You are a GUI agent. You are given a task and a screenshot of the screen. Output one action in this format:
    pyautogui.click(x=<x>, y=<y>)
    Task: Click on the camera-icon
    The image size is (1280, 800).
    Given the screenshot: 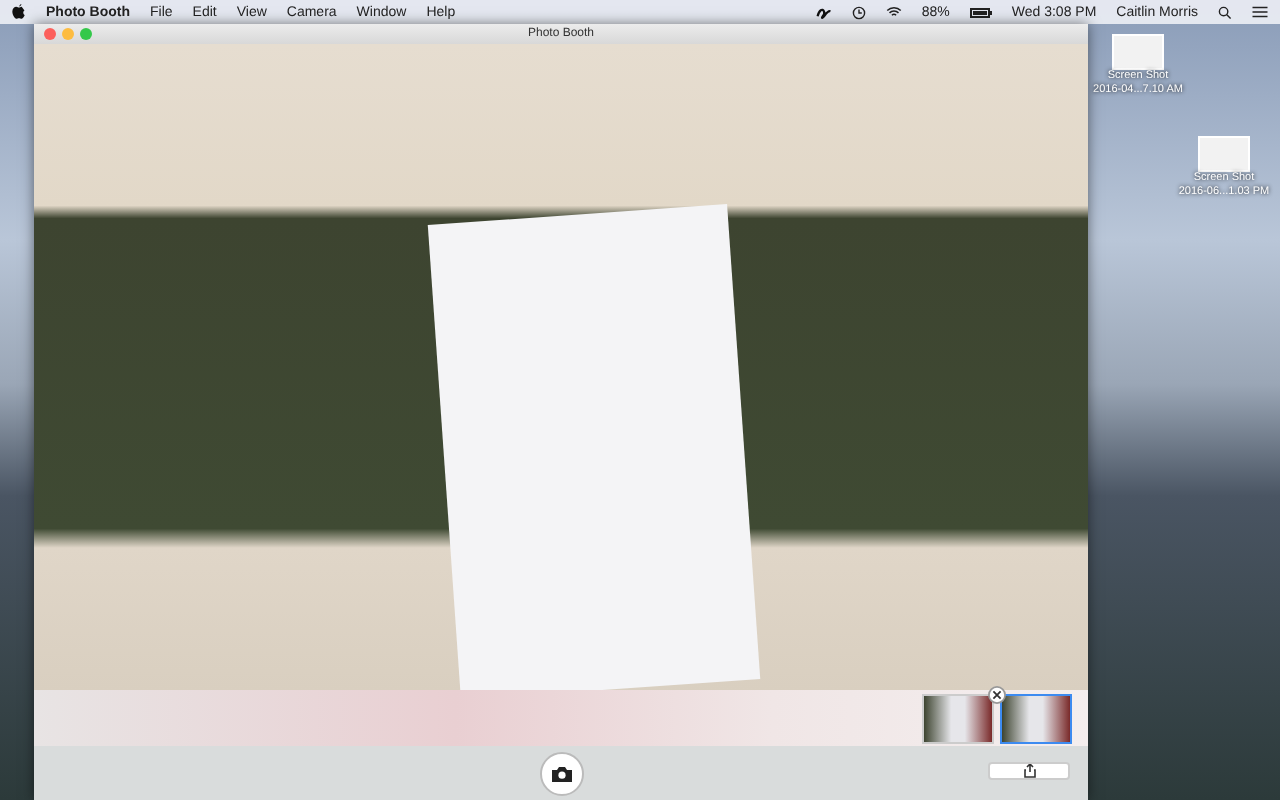 What is the action you would take?
    pyautogui.click(x=561, y=773)
    